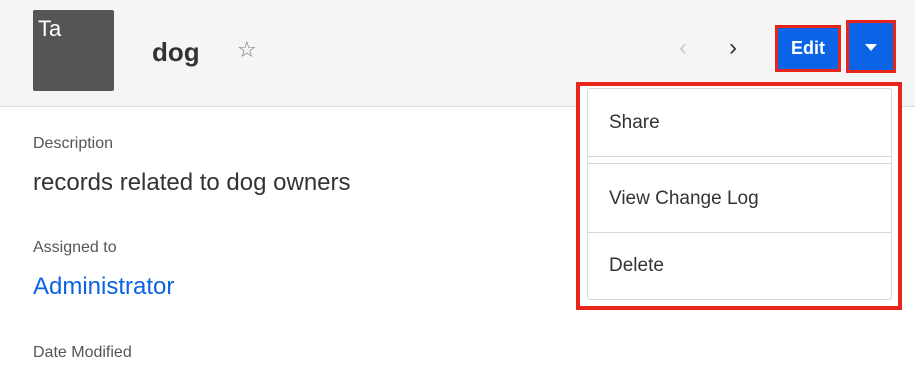 The height and width of the screenshot is (365, 915). I want to click on record-title: dog, so click(176, 52).